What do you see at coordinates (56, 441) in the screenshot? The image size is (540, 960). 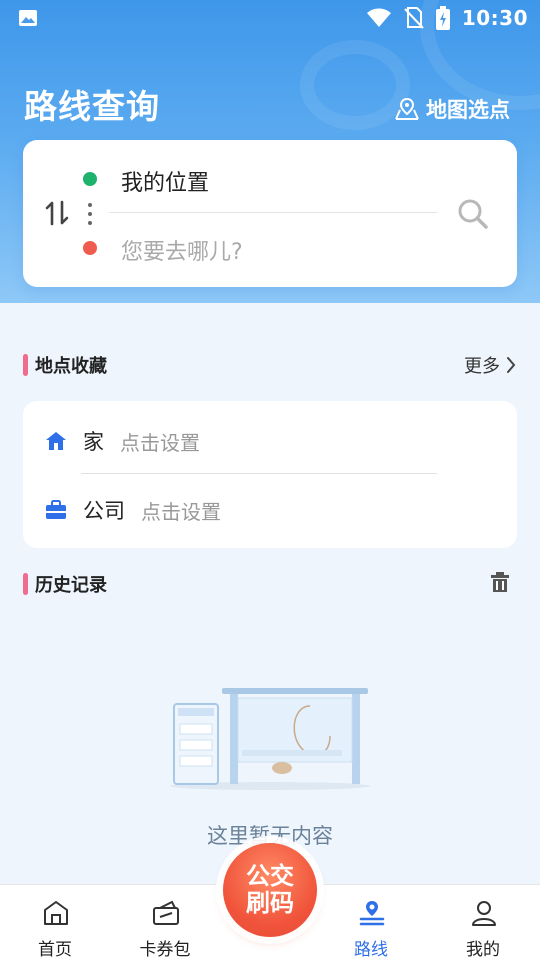 I see `home-icon` at bounding box center [56, 441].